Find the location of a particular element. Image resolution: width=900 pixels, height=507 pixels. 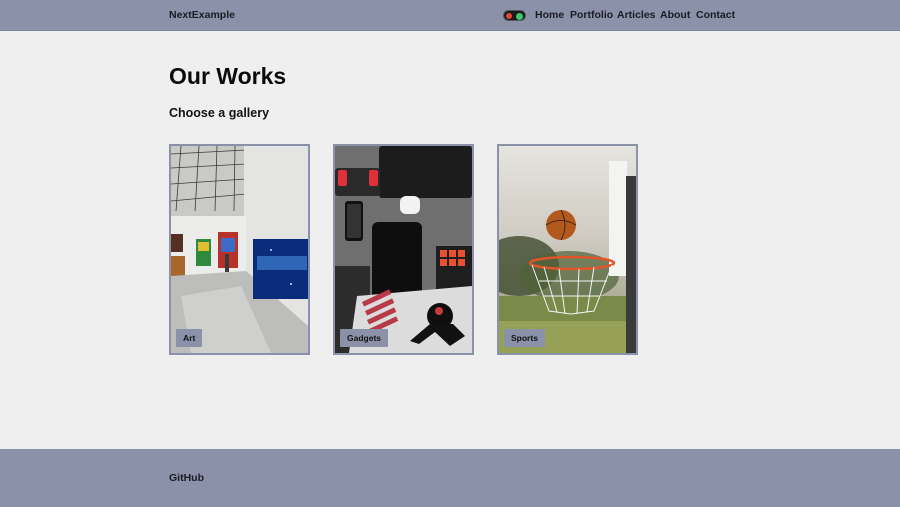

gallery-card-gadgets: Gadgets is located at coordinates (403, 249).